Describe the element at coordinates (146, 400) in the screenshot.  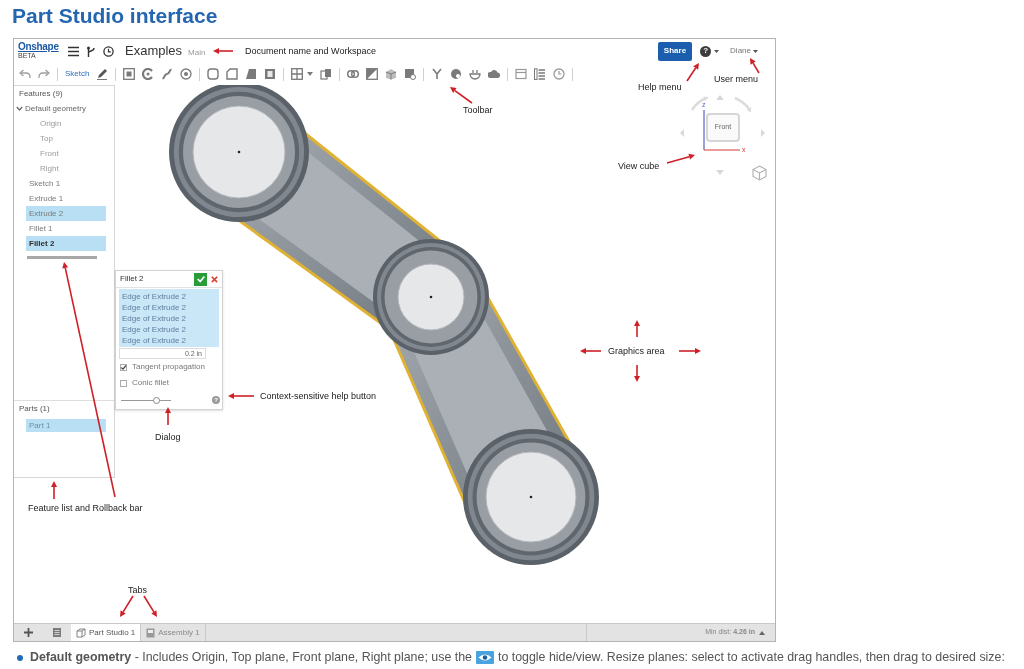
I see `slider-track` at that location.